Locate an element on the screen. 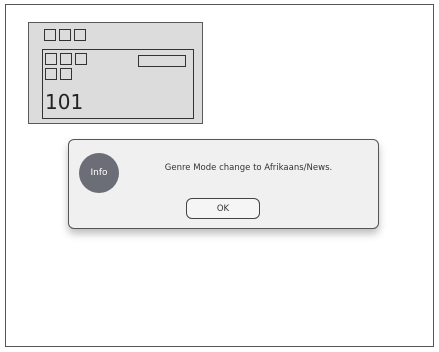 The height and width of the screenshot is (352, 439). channel-detail-box: 101 is located at coordinates (118, 84).